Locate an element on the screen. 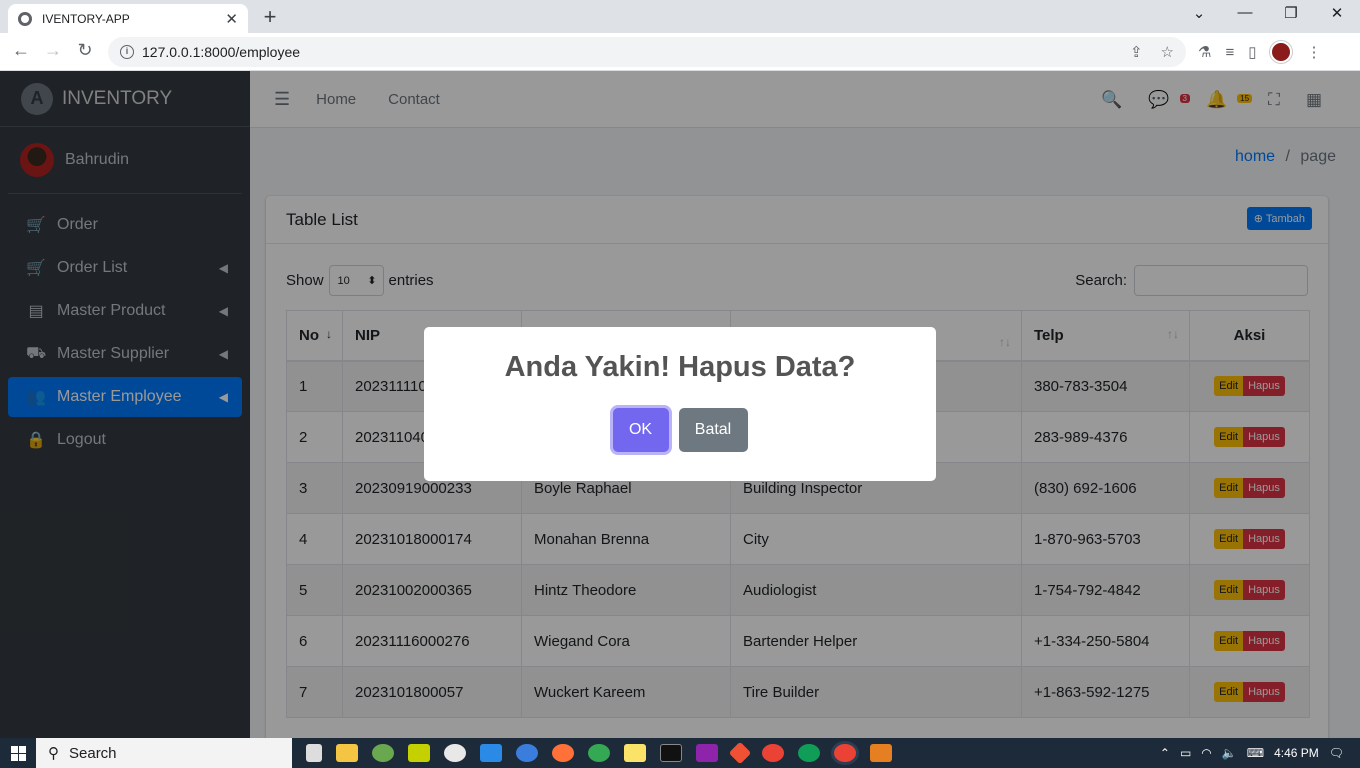  restore-button: ❐ is located at coordinates (1291, 13).